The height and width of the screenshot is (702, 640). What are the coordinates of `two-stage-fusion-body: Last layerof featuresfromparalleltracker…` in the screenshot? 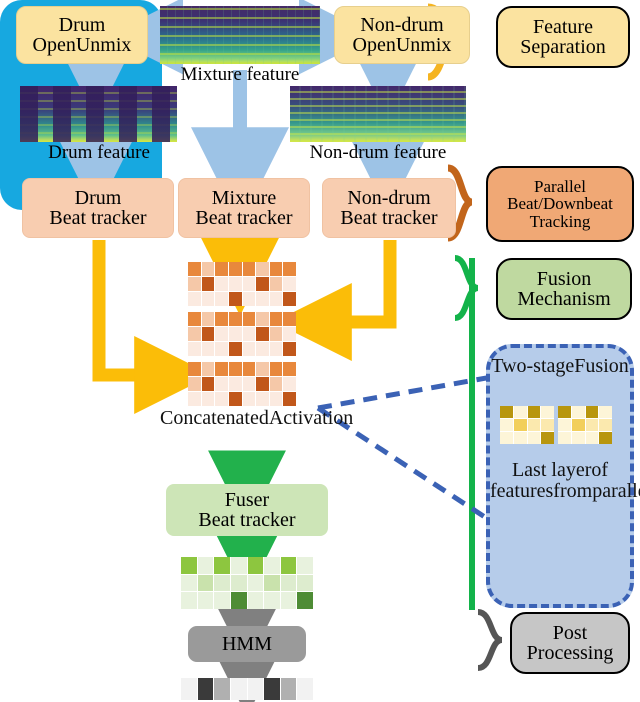 It's located at (565, 481).